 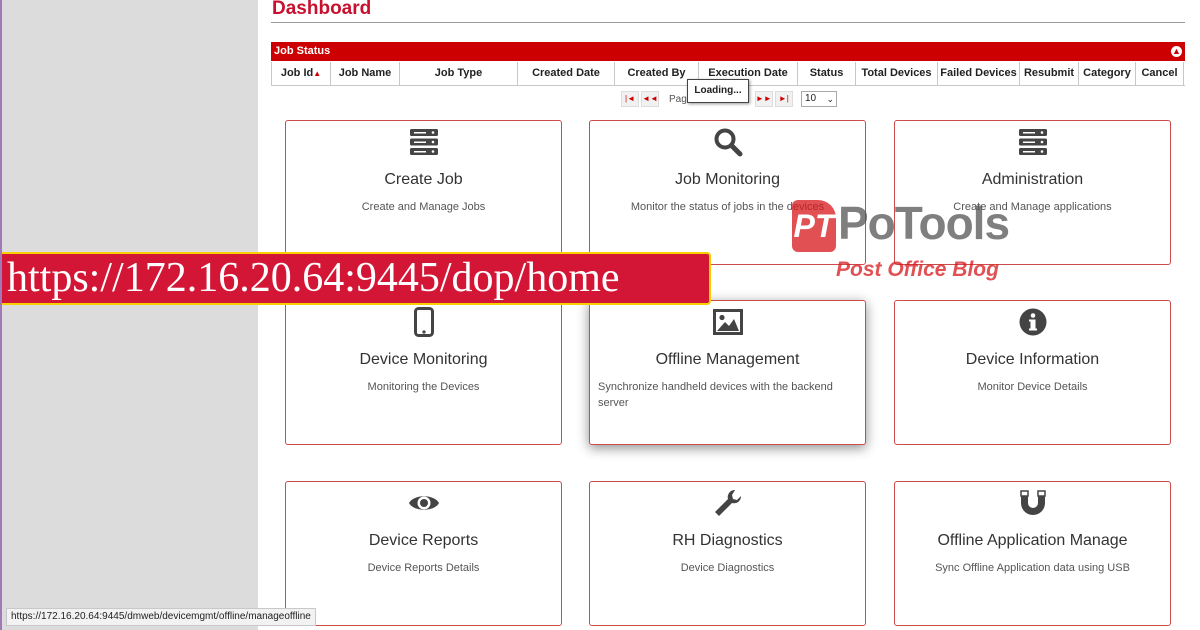 I want to click on eye-icon, so click(x=423, y=503).